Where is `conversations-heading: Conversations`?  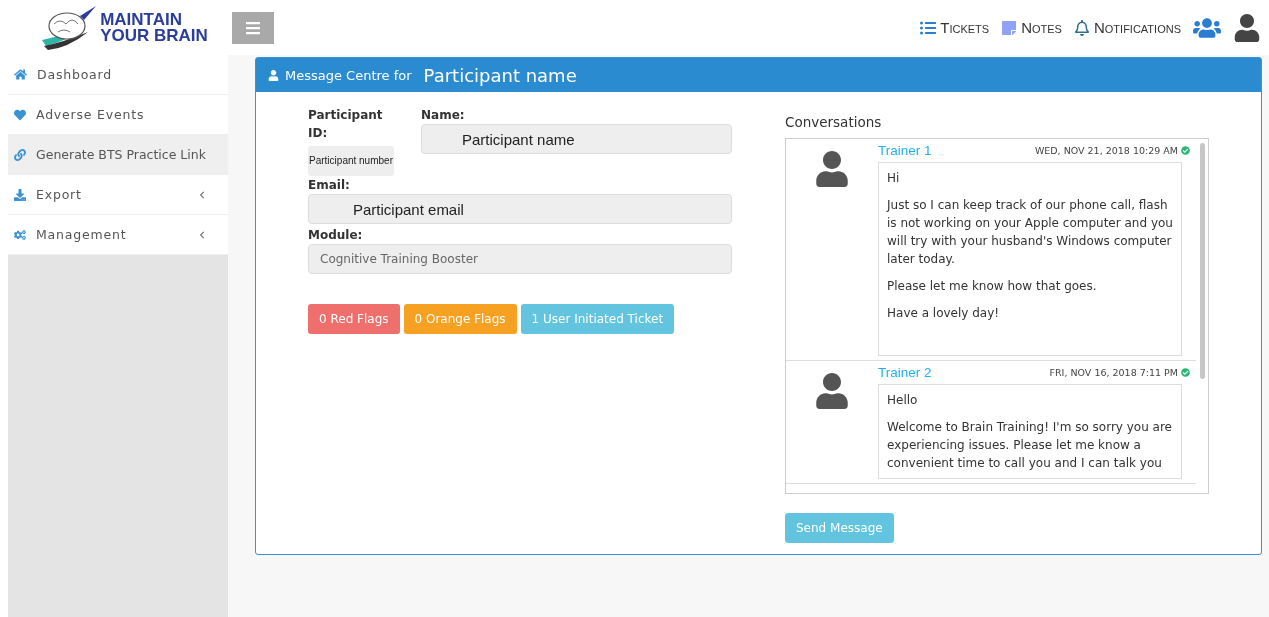 conversations-heading: Conversations is located at coordinates (834, 122).